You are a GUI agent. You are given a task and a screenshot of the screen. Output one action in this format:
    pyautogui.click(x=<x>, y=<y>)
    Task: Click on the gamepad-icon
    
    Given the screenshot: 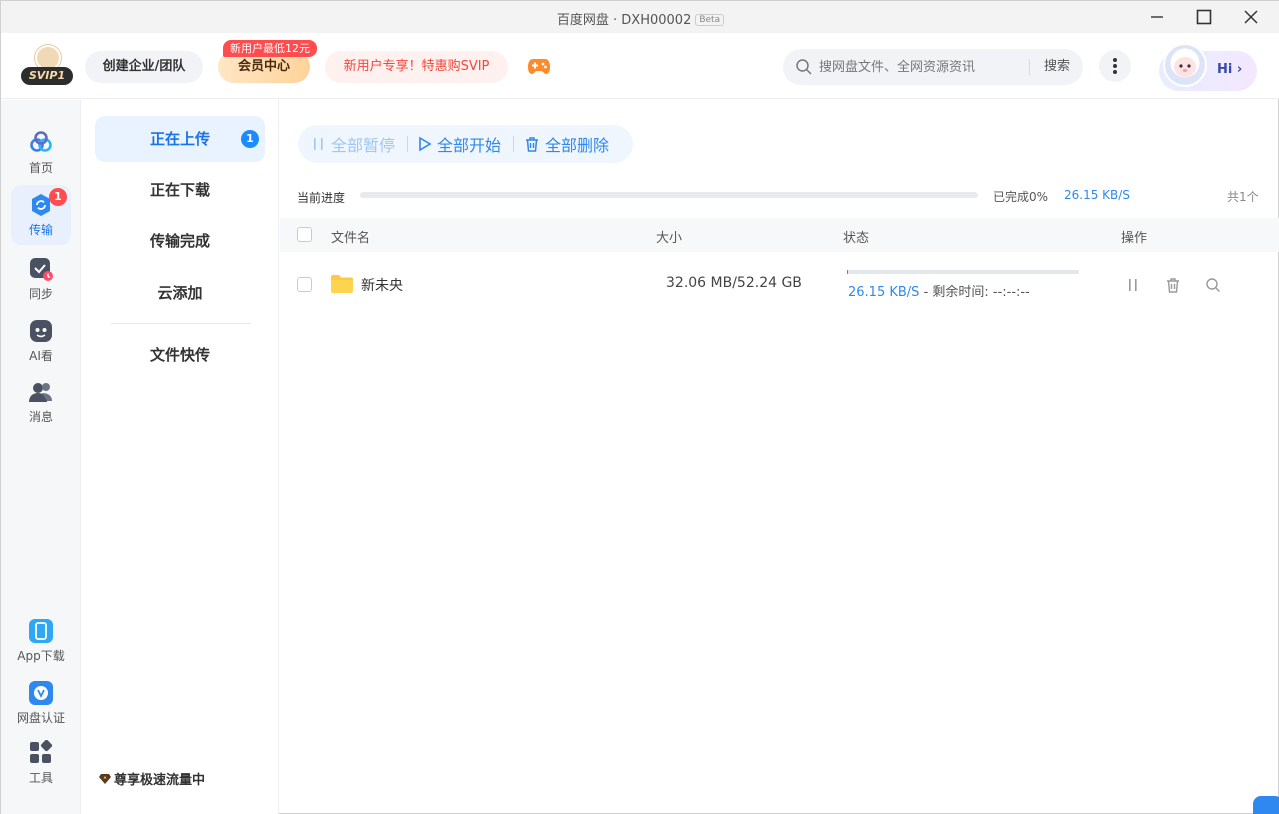 What is the action you would take?
    pyautogui.click(x=539, y=66)
    